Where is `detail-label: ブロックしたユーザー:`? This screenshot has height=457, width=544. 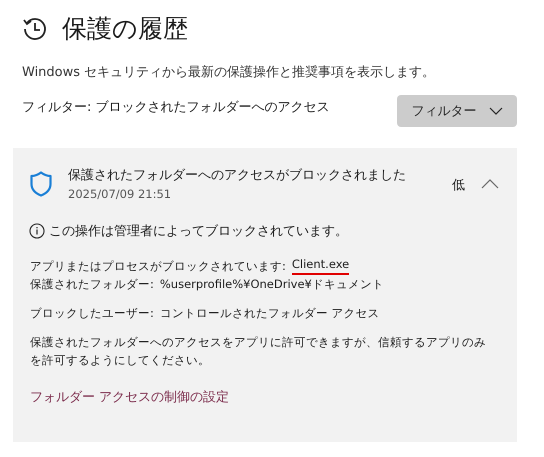 detail-label: ブロックしたユーザー: is located at coordinates (92, 313).